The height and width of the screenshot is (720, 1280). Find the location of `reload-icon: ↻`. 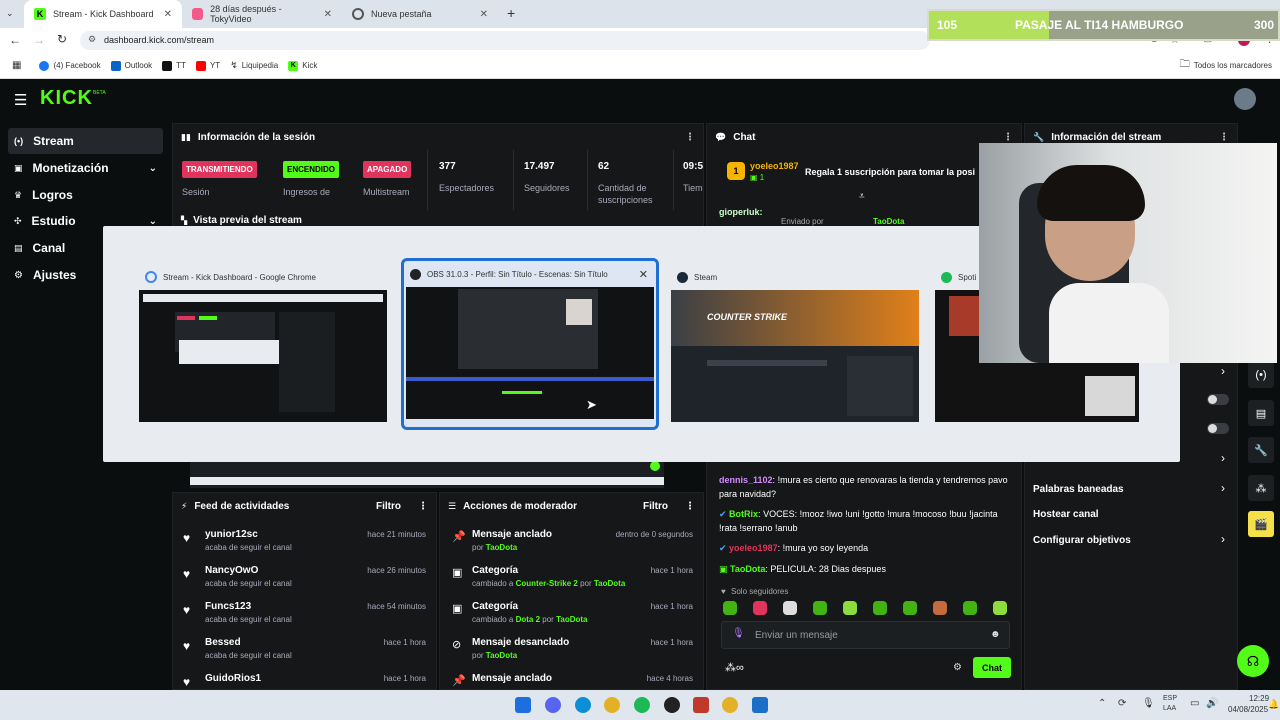

reload-icon: ↻ is located at coordinates (62, 39).